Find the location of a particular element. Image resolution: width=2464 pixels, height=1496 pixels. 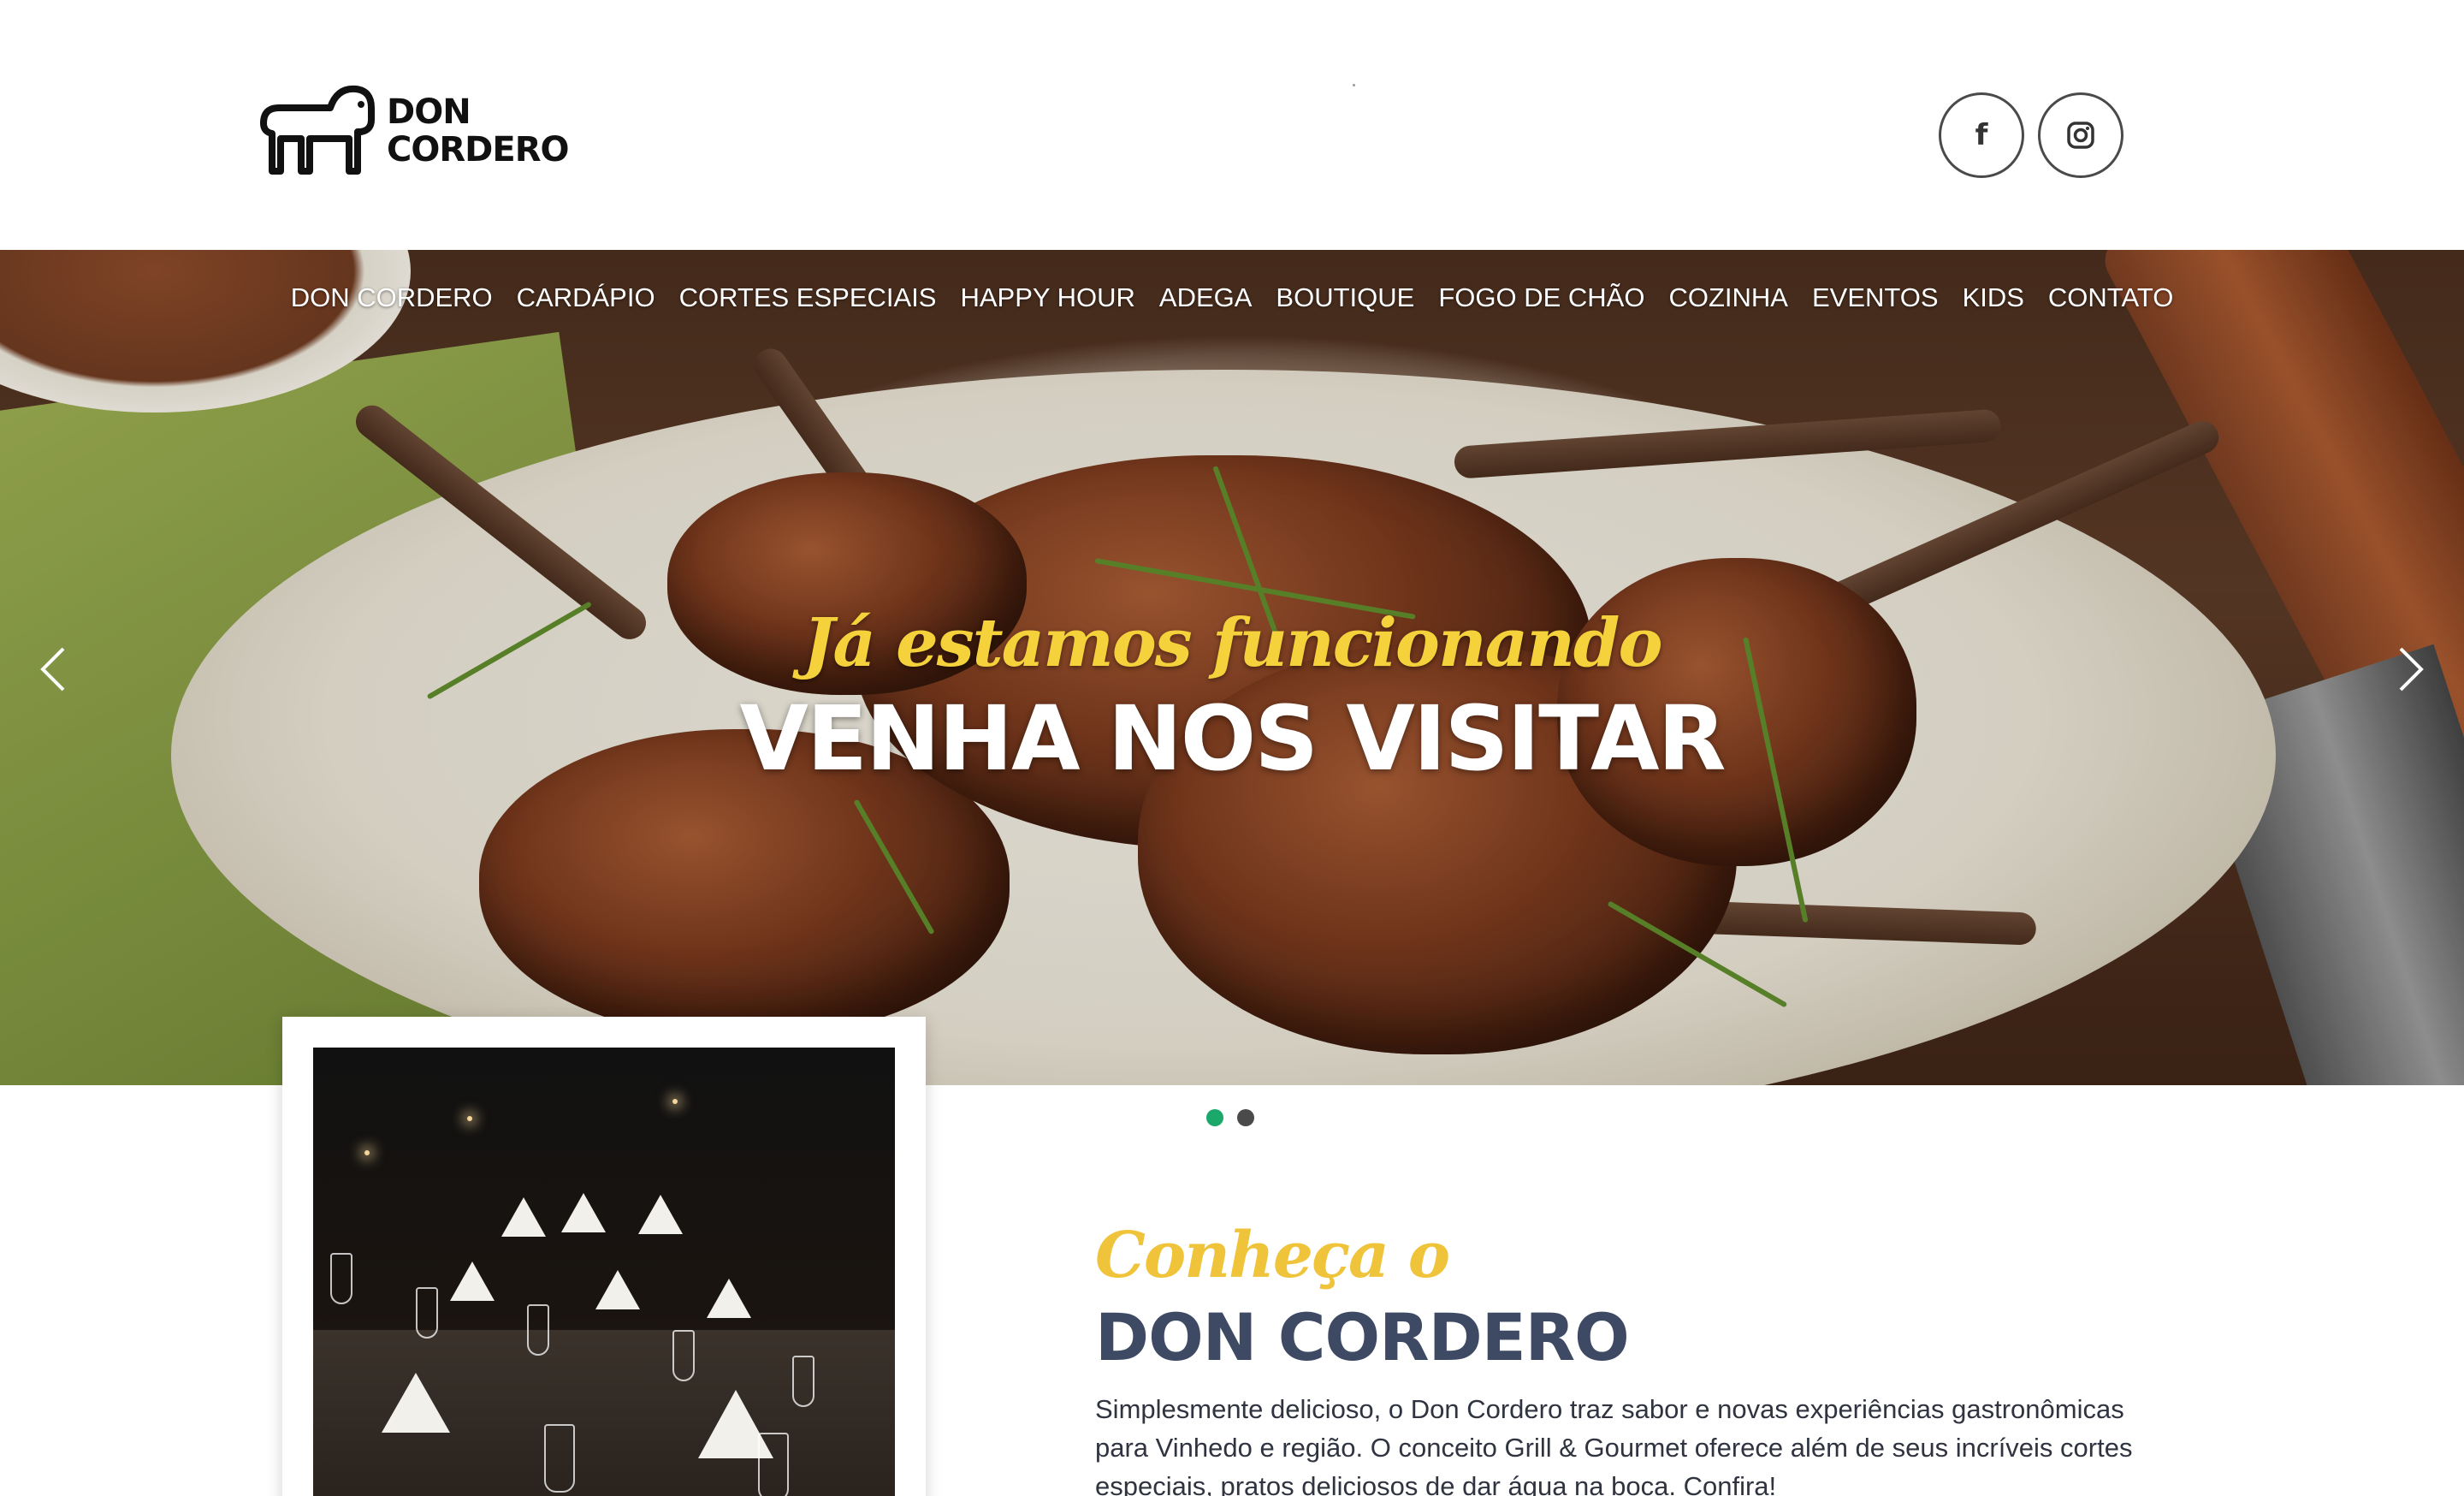

nav-item-adega: ADEGA is located at coordinates (1206, 297).